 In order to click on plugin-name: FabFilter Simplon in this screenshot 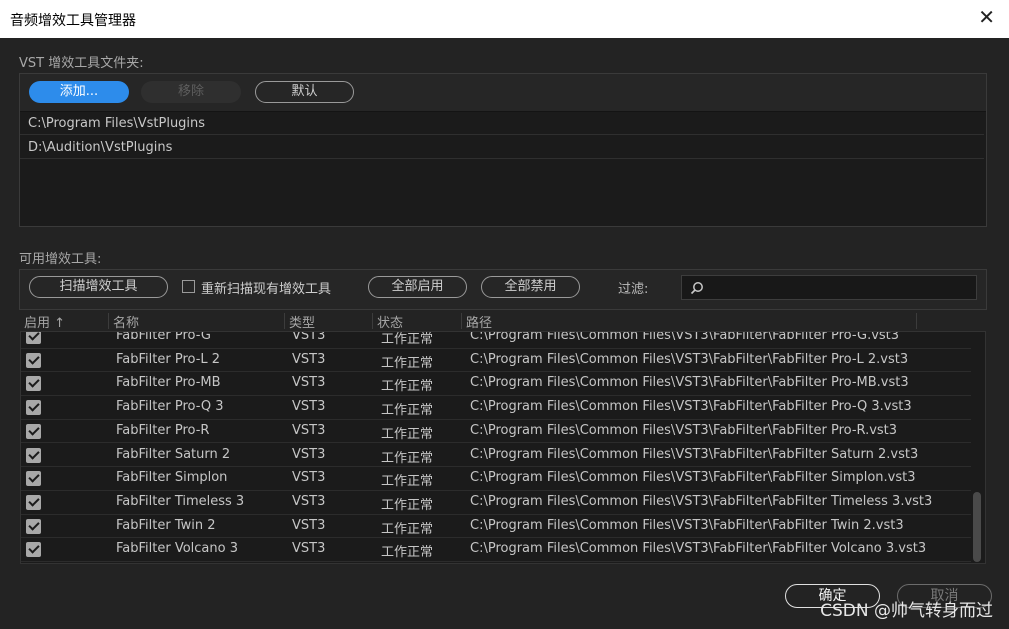, I will do `click(172, 478)`.